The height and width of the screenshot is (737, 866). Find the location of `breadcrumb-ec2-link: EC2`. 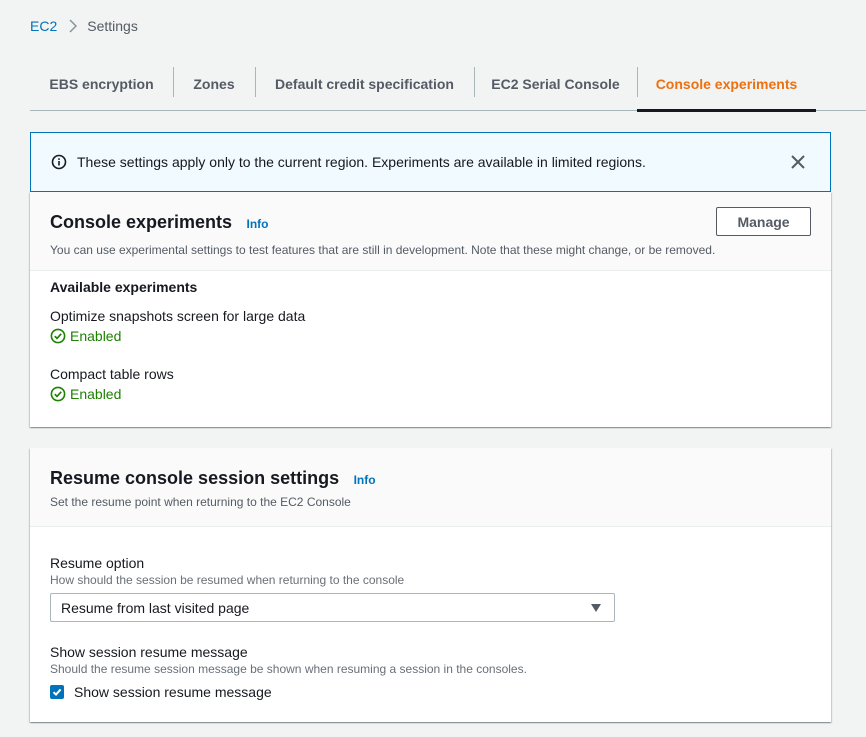

breadcrumb-ec2-link: EC2 is located at coordinates (43, 26).